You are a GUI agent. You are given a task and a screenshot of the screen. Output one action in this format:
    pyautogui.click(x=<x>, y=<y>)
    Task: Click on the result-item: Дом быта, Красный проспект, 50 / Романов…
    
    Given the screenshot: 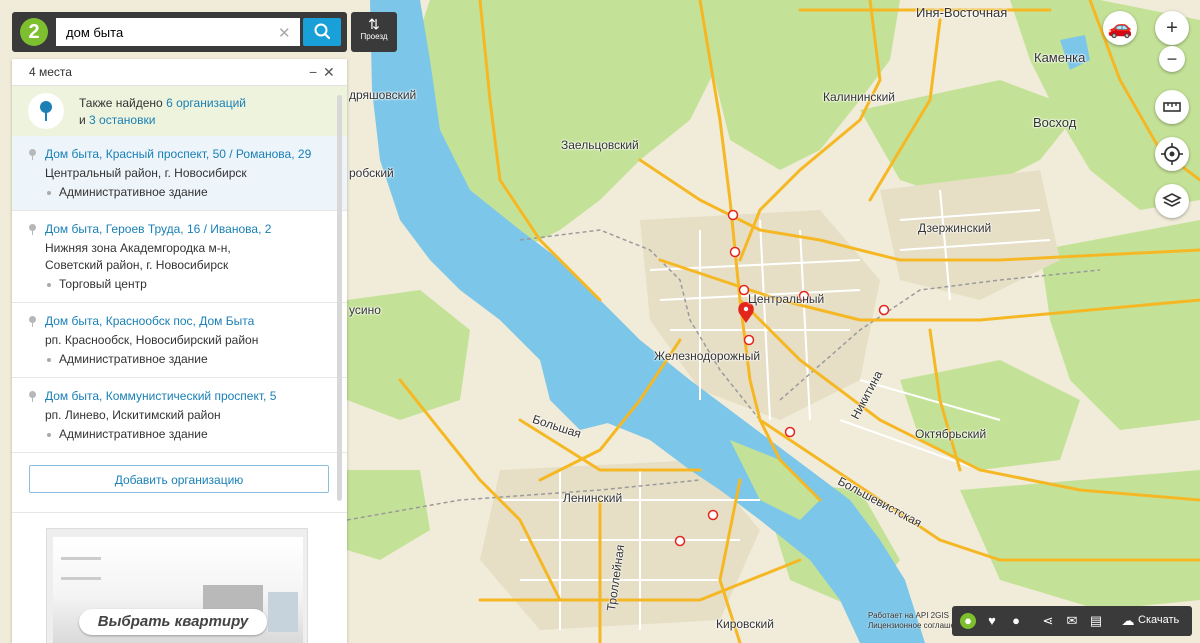 What is the action you would take?
    pyautogui.click(x=179, y=173)
    